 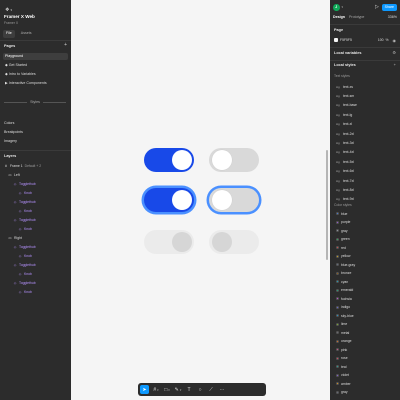 I want to click on text-style-item: Ag text-9xl, so click(x=345, y=199).